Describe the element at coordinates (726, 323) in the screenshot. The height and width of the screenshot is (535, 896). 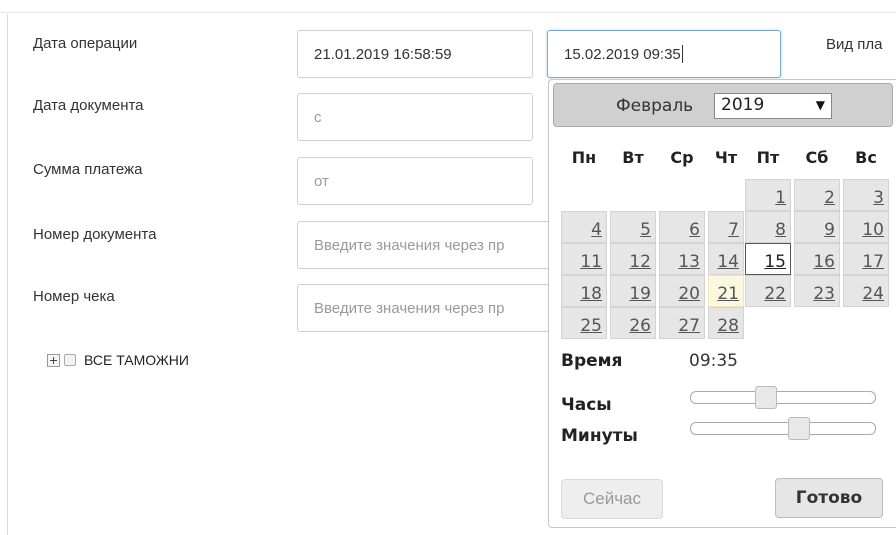
I see `calendar-day: 28` at that location.